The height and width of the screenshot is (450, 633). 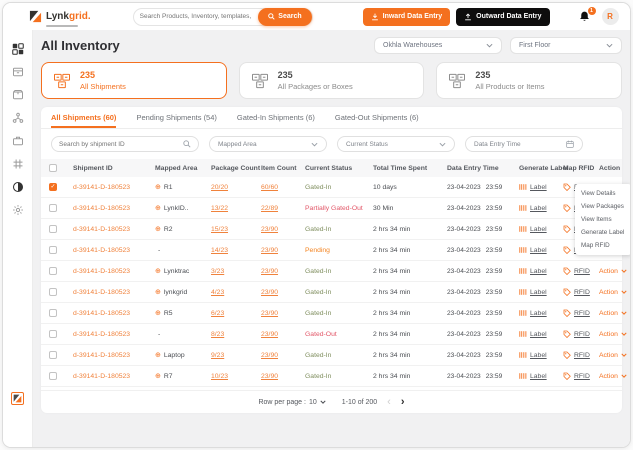 I want to click on brand-mark-icon, so click(x=17, y=398).